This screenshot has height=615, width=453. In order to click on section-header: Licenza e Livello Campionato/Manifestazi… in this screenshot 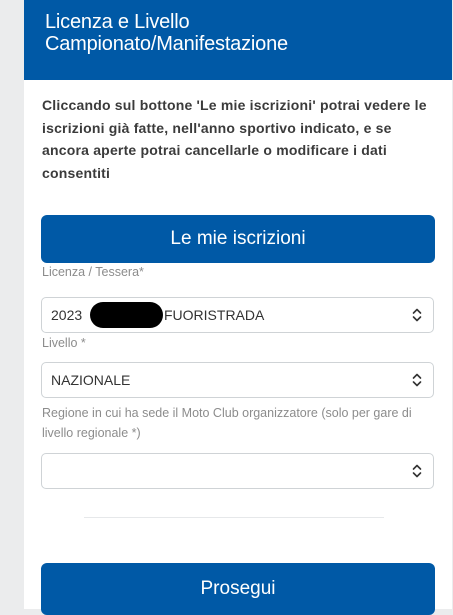, I will do `click(238, 40)`.